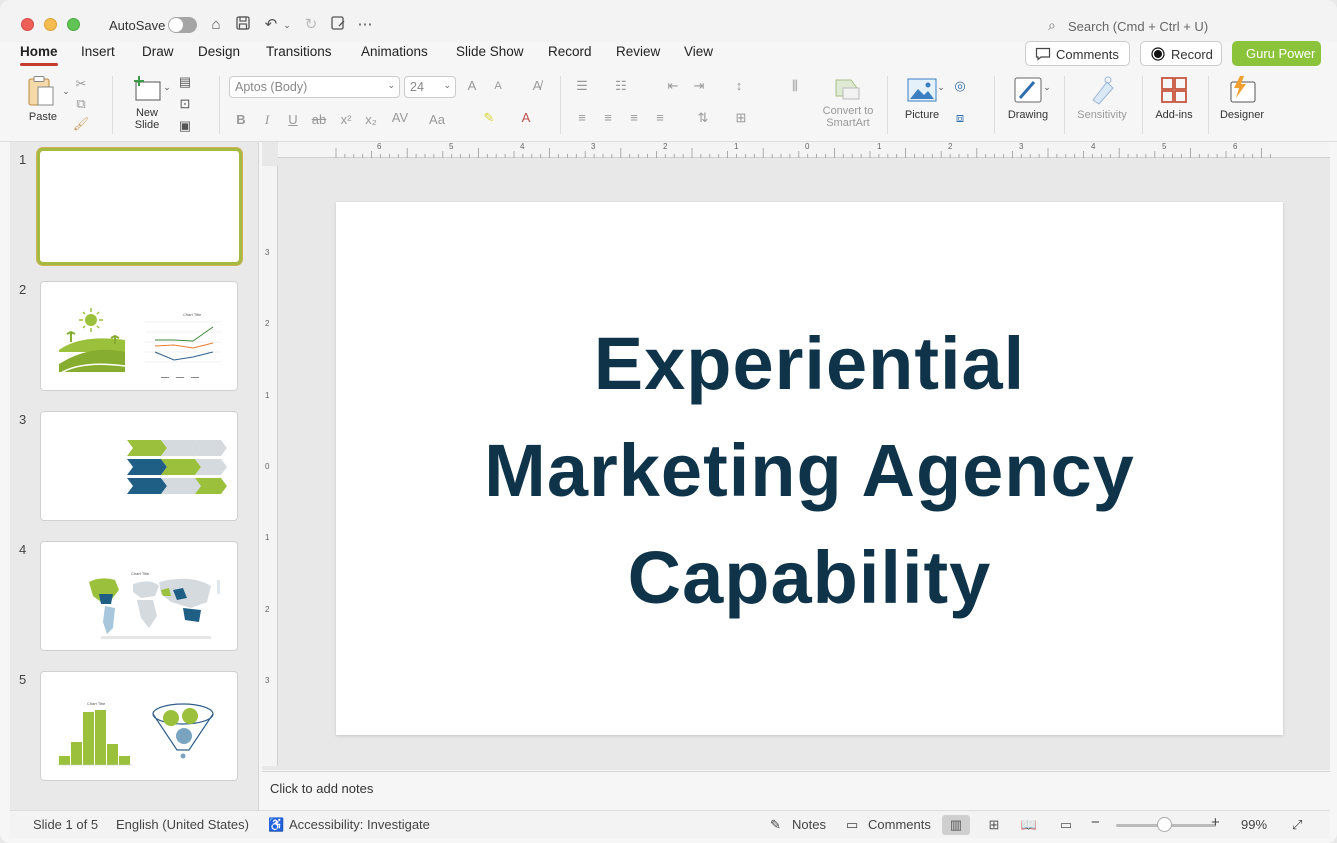  I want to click on slide-thumbnail-2: Chart Title, so click(139, 336).